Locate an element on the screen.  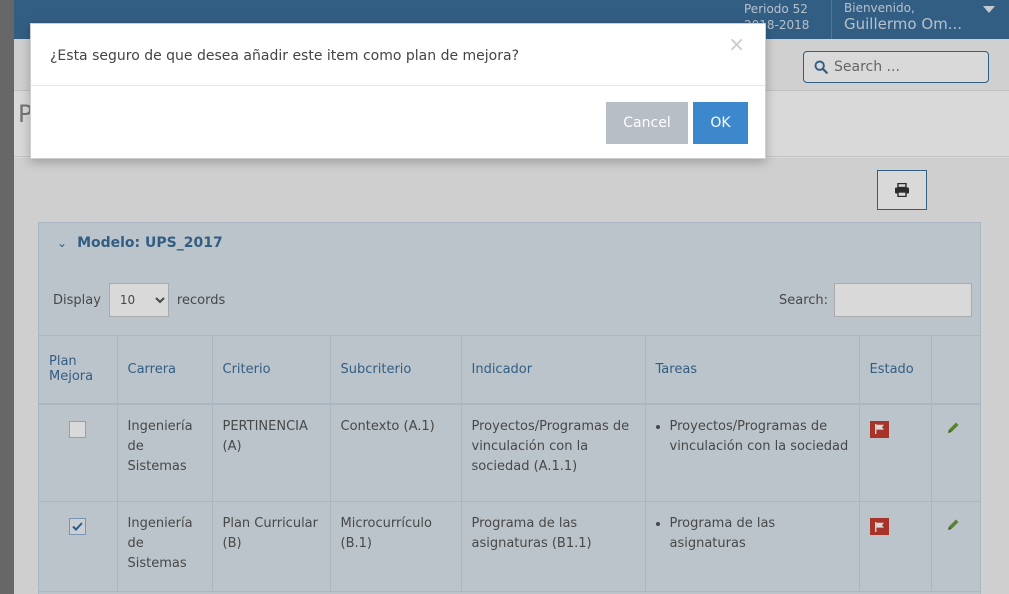
cancel-button: Cancel is located at coordinates (647, 123).